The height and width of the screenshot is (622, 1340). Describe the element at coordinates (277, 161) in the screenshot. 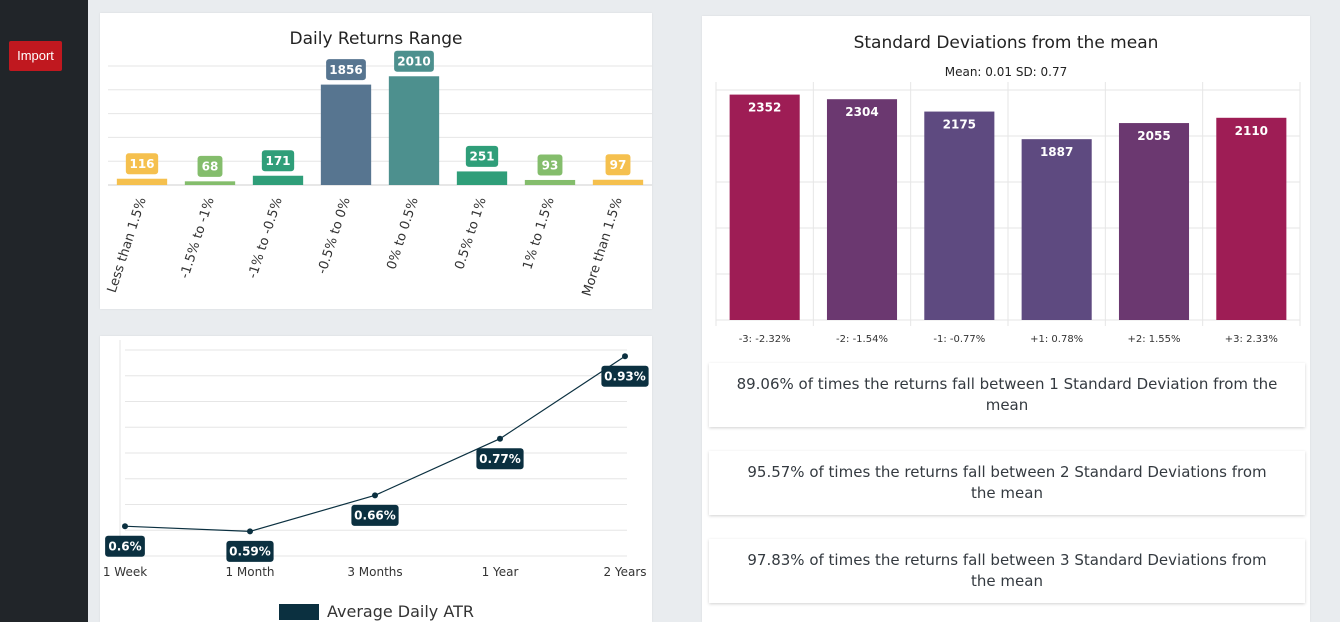

I see `data-label: 171` at that location.